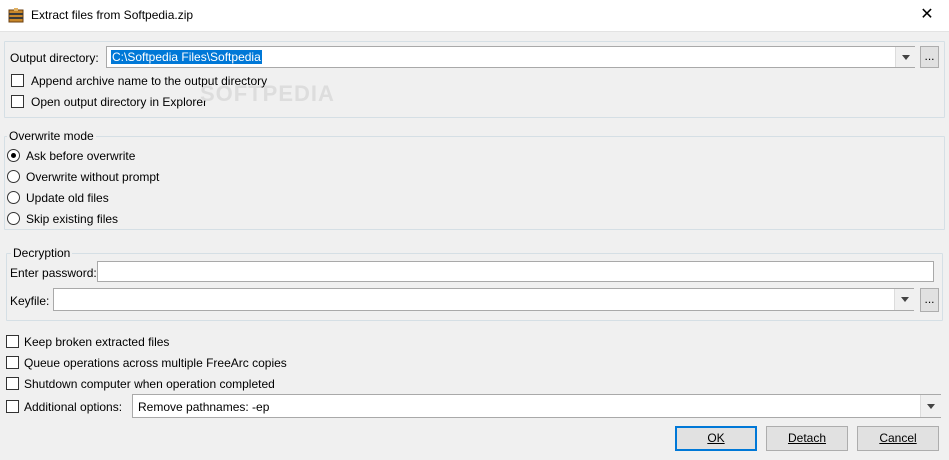 The height and width of the screenshot is (460, 949). I want to click on keyfile-combo, so click(483, 299).